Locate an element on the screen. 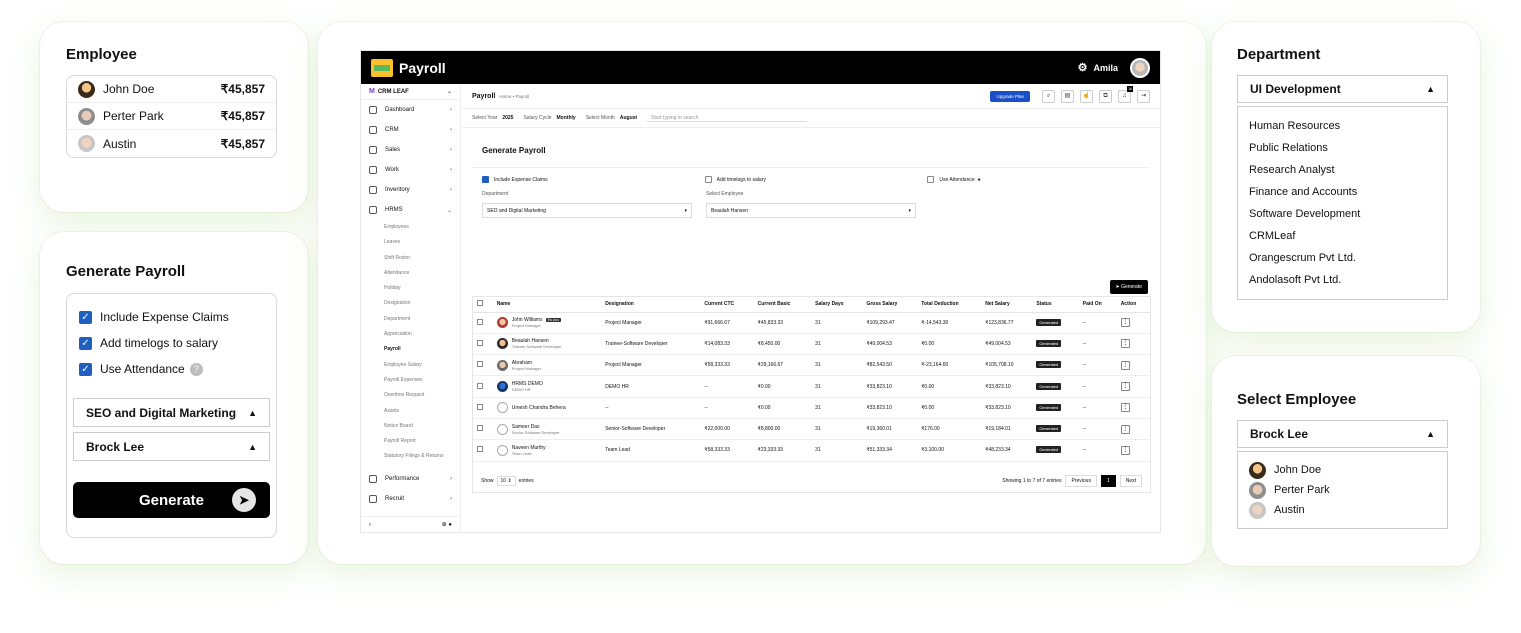  department-option: Finance and Accounts is located at coordinates (1342, 192).